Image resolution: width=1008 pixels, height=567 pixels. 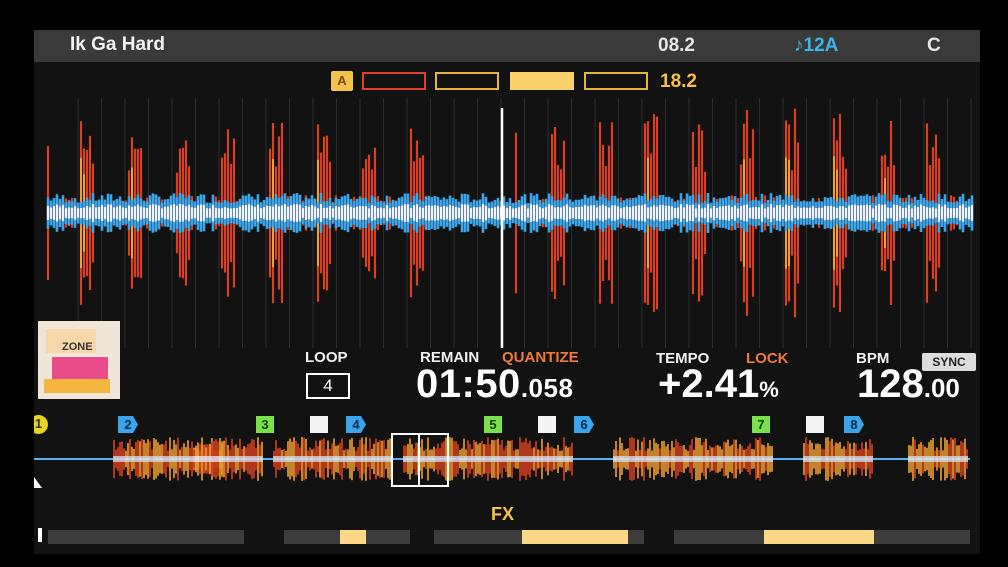 I want to click on loop-label: LOOP, so click(x=326, y=357).